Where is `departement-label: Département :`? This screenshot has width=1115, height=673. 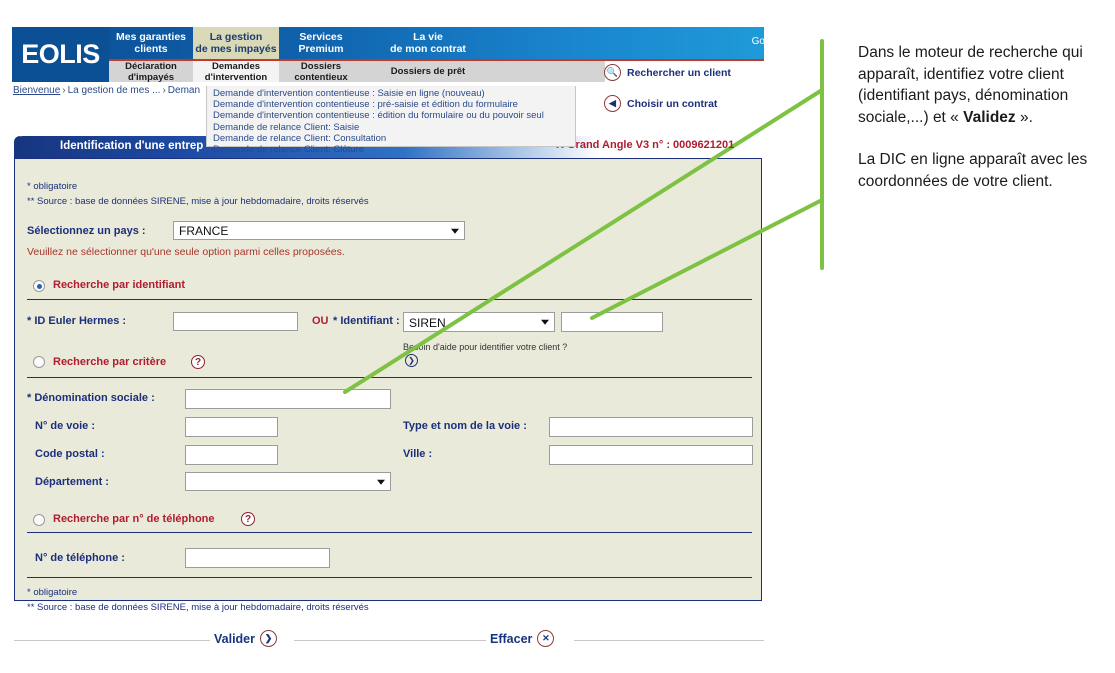
departement-label: Département : is located at coordinates (72, 482).